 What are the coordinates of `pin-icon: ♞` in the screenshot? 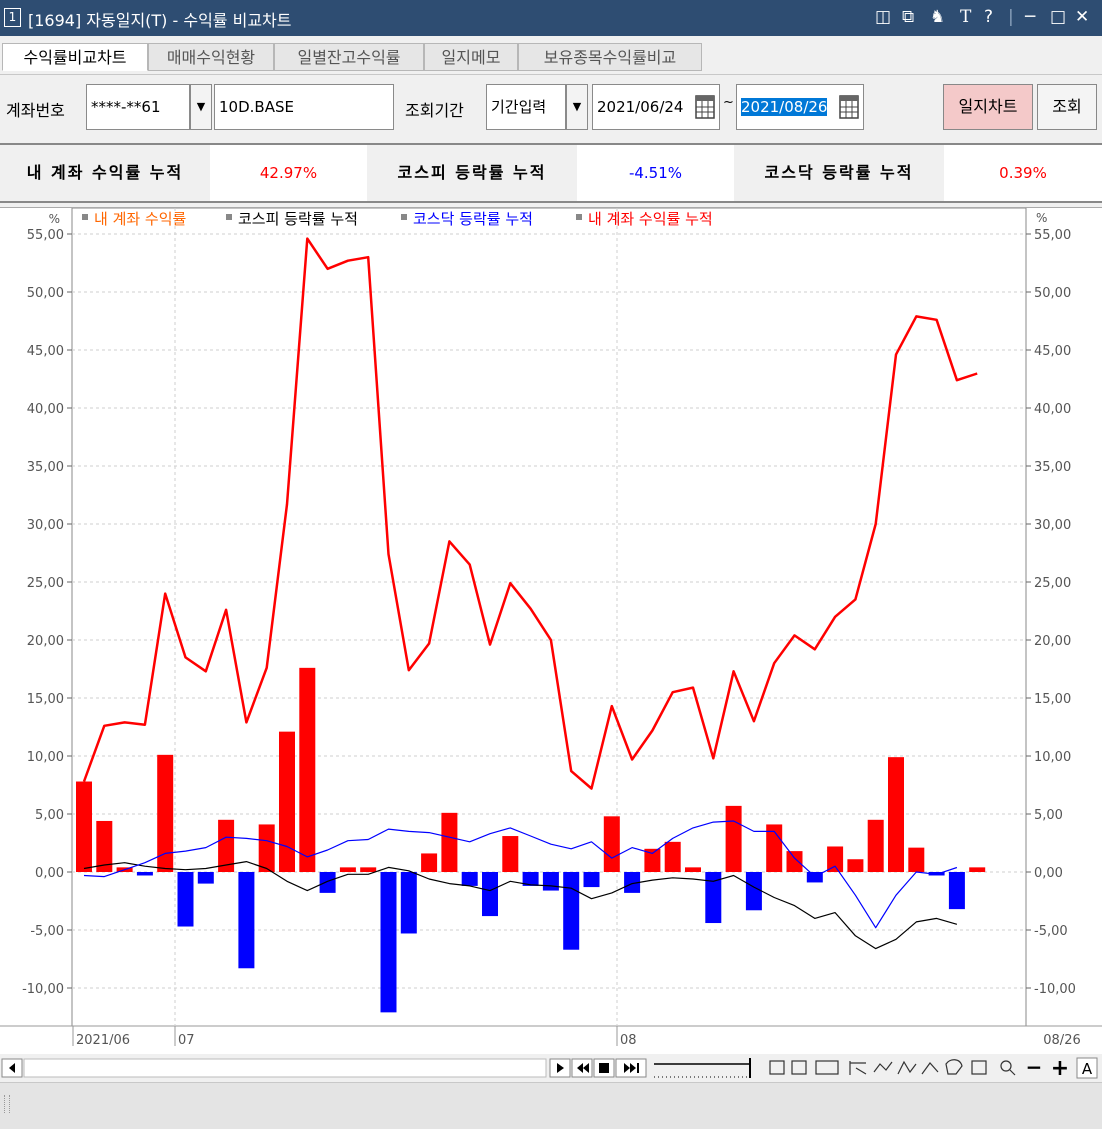 It's located at (937, 17).